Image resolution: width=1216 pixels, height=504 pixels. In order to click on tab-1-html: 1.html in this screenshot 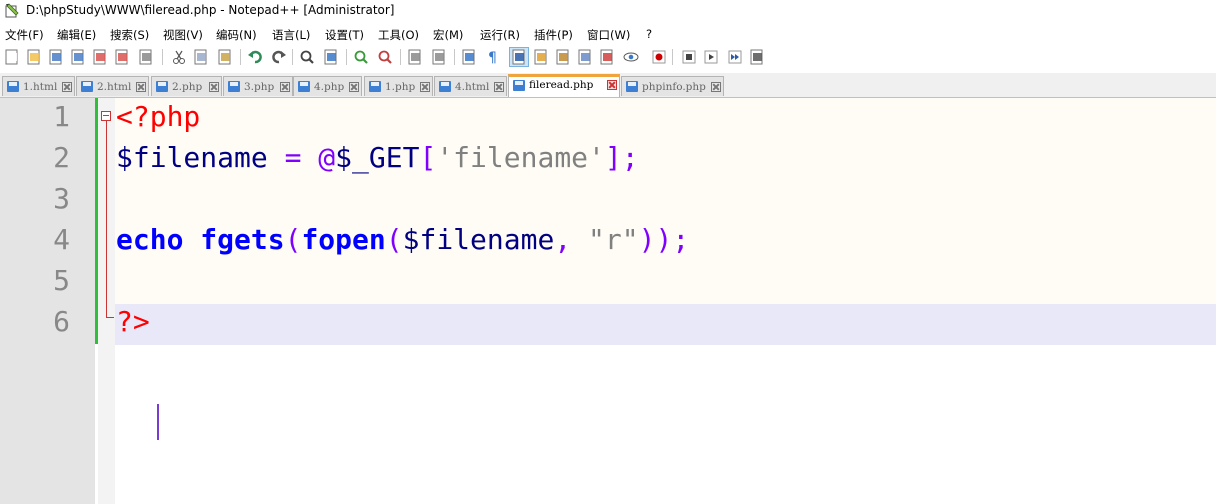, I will do `click(38, 86)`.